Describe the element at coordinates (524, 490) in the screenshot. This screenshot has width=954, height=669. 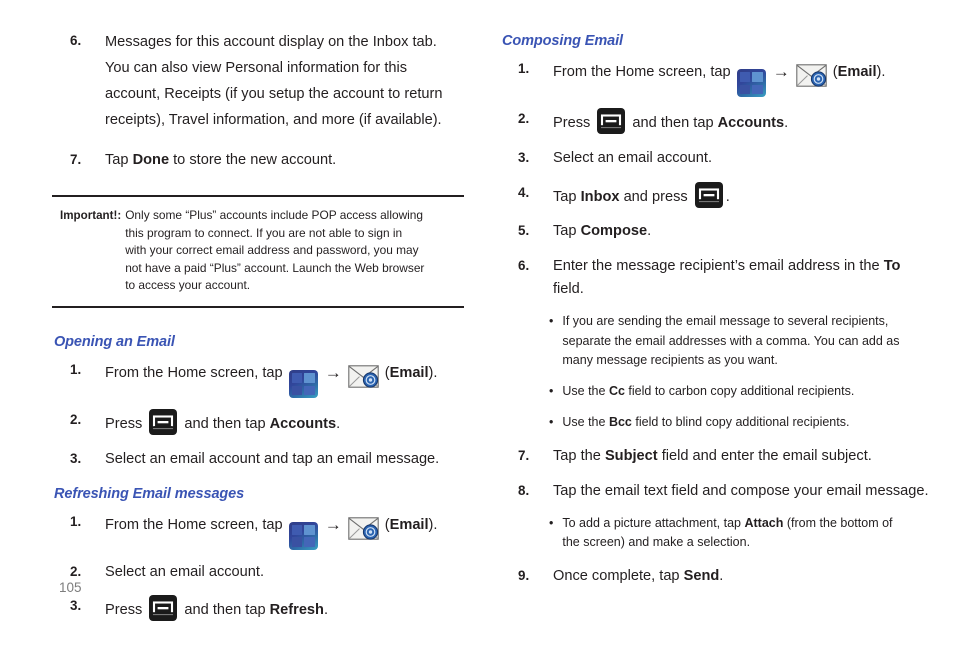
I see `step-number: 8.` at that location.